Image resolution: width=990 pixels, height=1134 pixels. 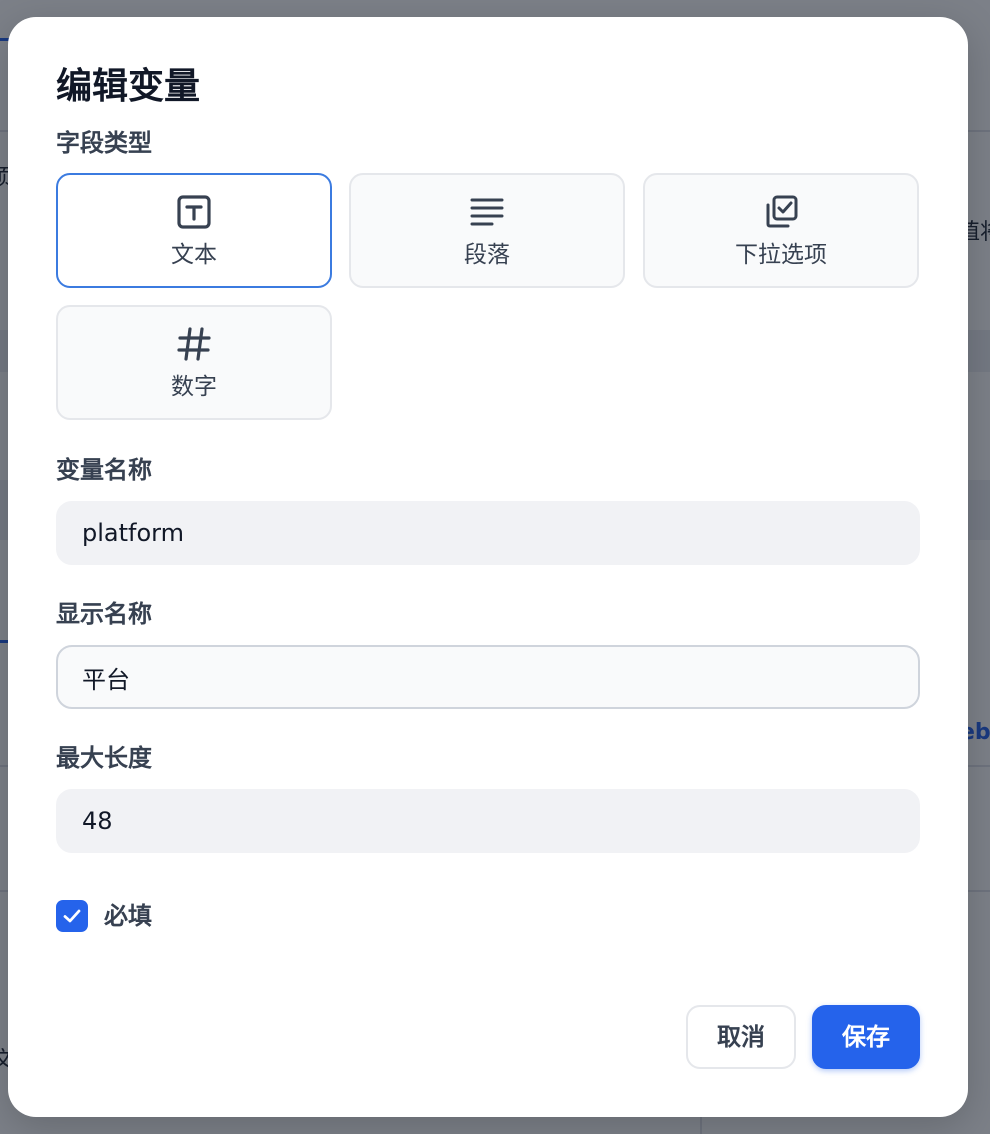 I want to click on required-label: 必填, so click(x=128, y=916).